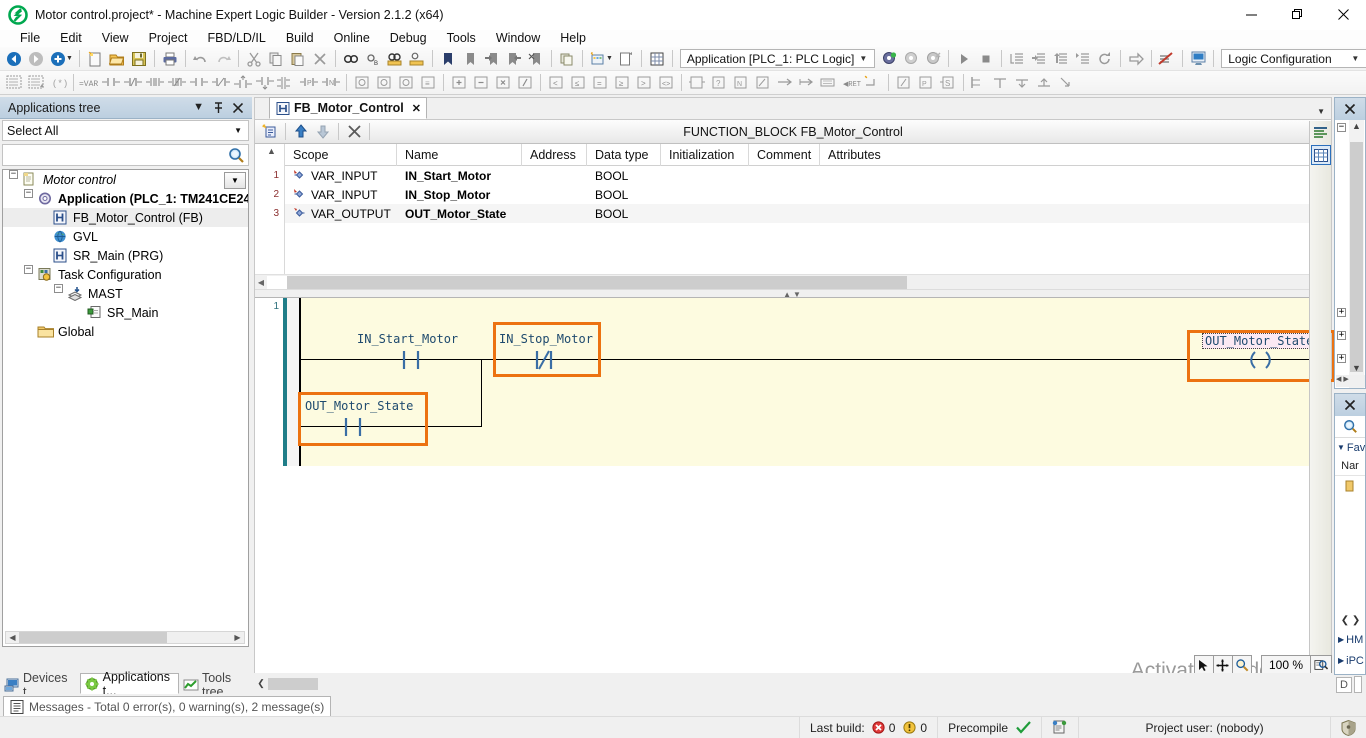 This screenshot has width=1366, height=738. What do you see at coordinates (624, 155) in the screenshot?
I see `column-header-datatype: Data type` at bounding box center [624, 155].